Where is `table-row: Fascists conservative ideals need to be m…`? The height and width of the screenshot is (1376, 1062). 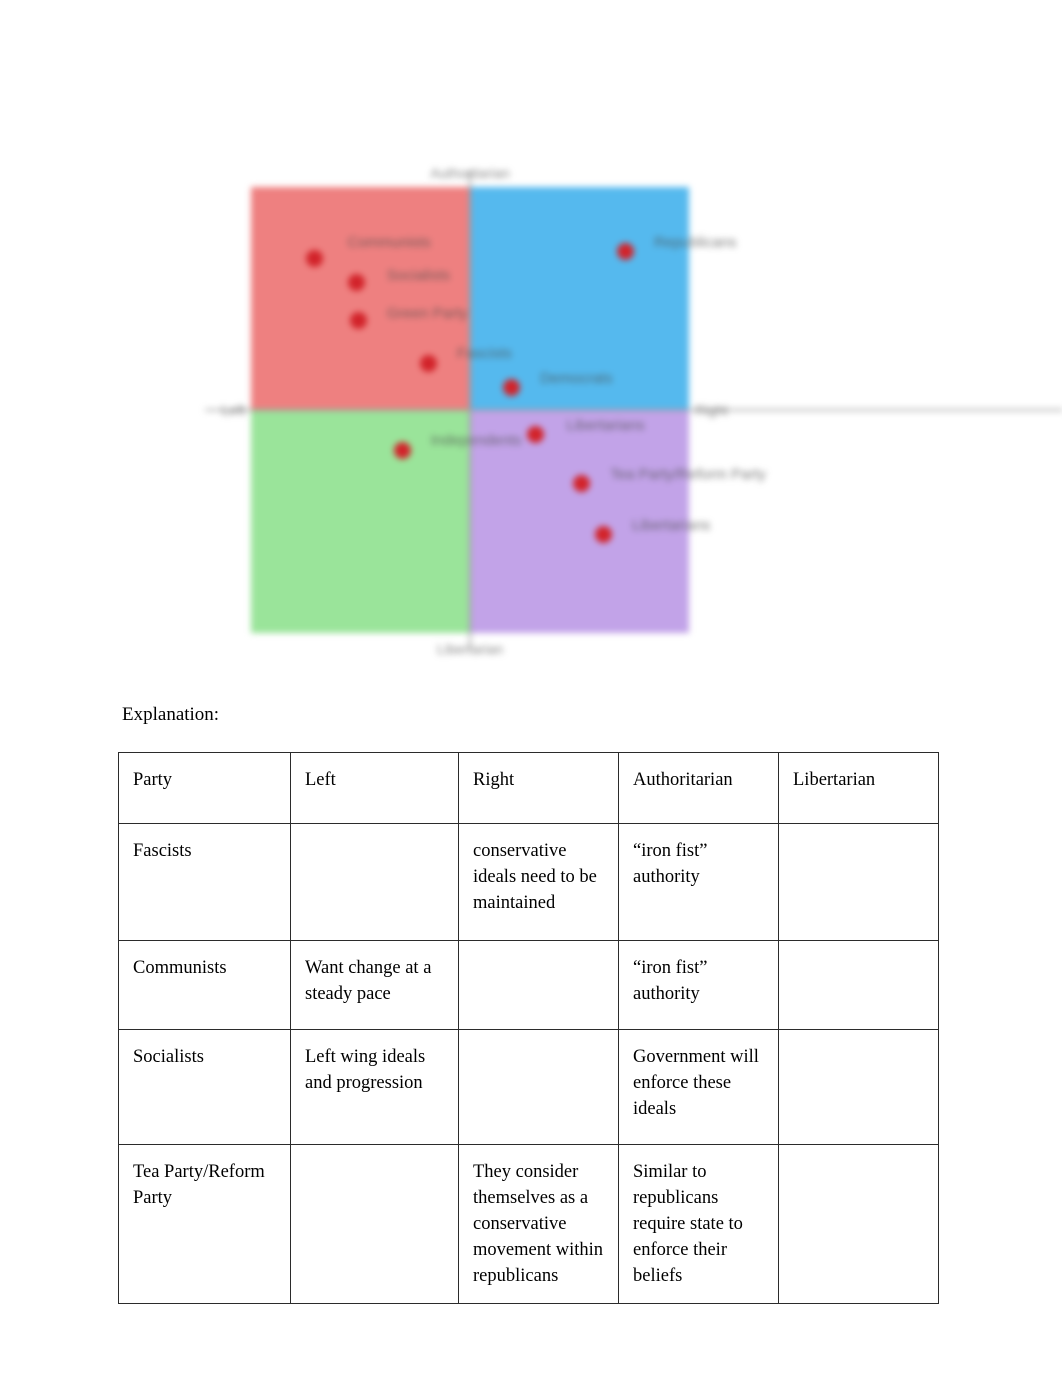 table-row: Fascists conservative ideals need to be m… is located at coordinates (528, 882).